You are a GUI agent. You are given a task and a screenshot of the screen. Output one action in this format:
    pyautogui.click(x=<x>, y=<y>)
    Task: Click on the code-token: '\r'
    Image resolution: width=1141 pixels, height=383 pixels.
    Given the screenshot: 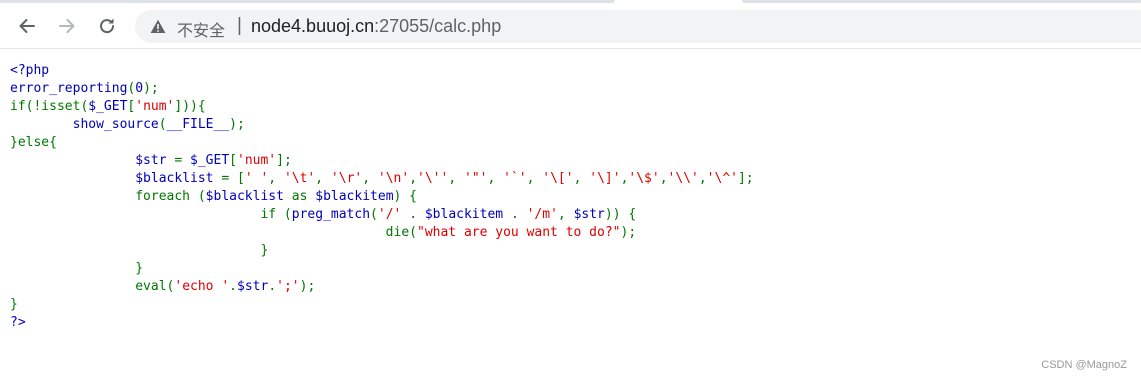 What is the action you would take?
    pyautogui.click(x=346, y=178)
    